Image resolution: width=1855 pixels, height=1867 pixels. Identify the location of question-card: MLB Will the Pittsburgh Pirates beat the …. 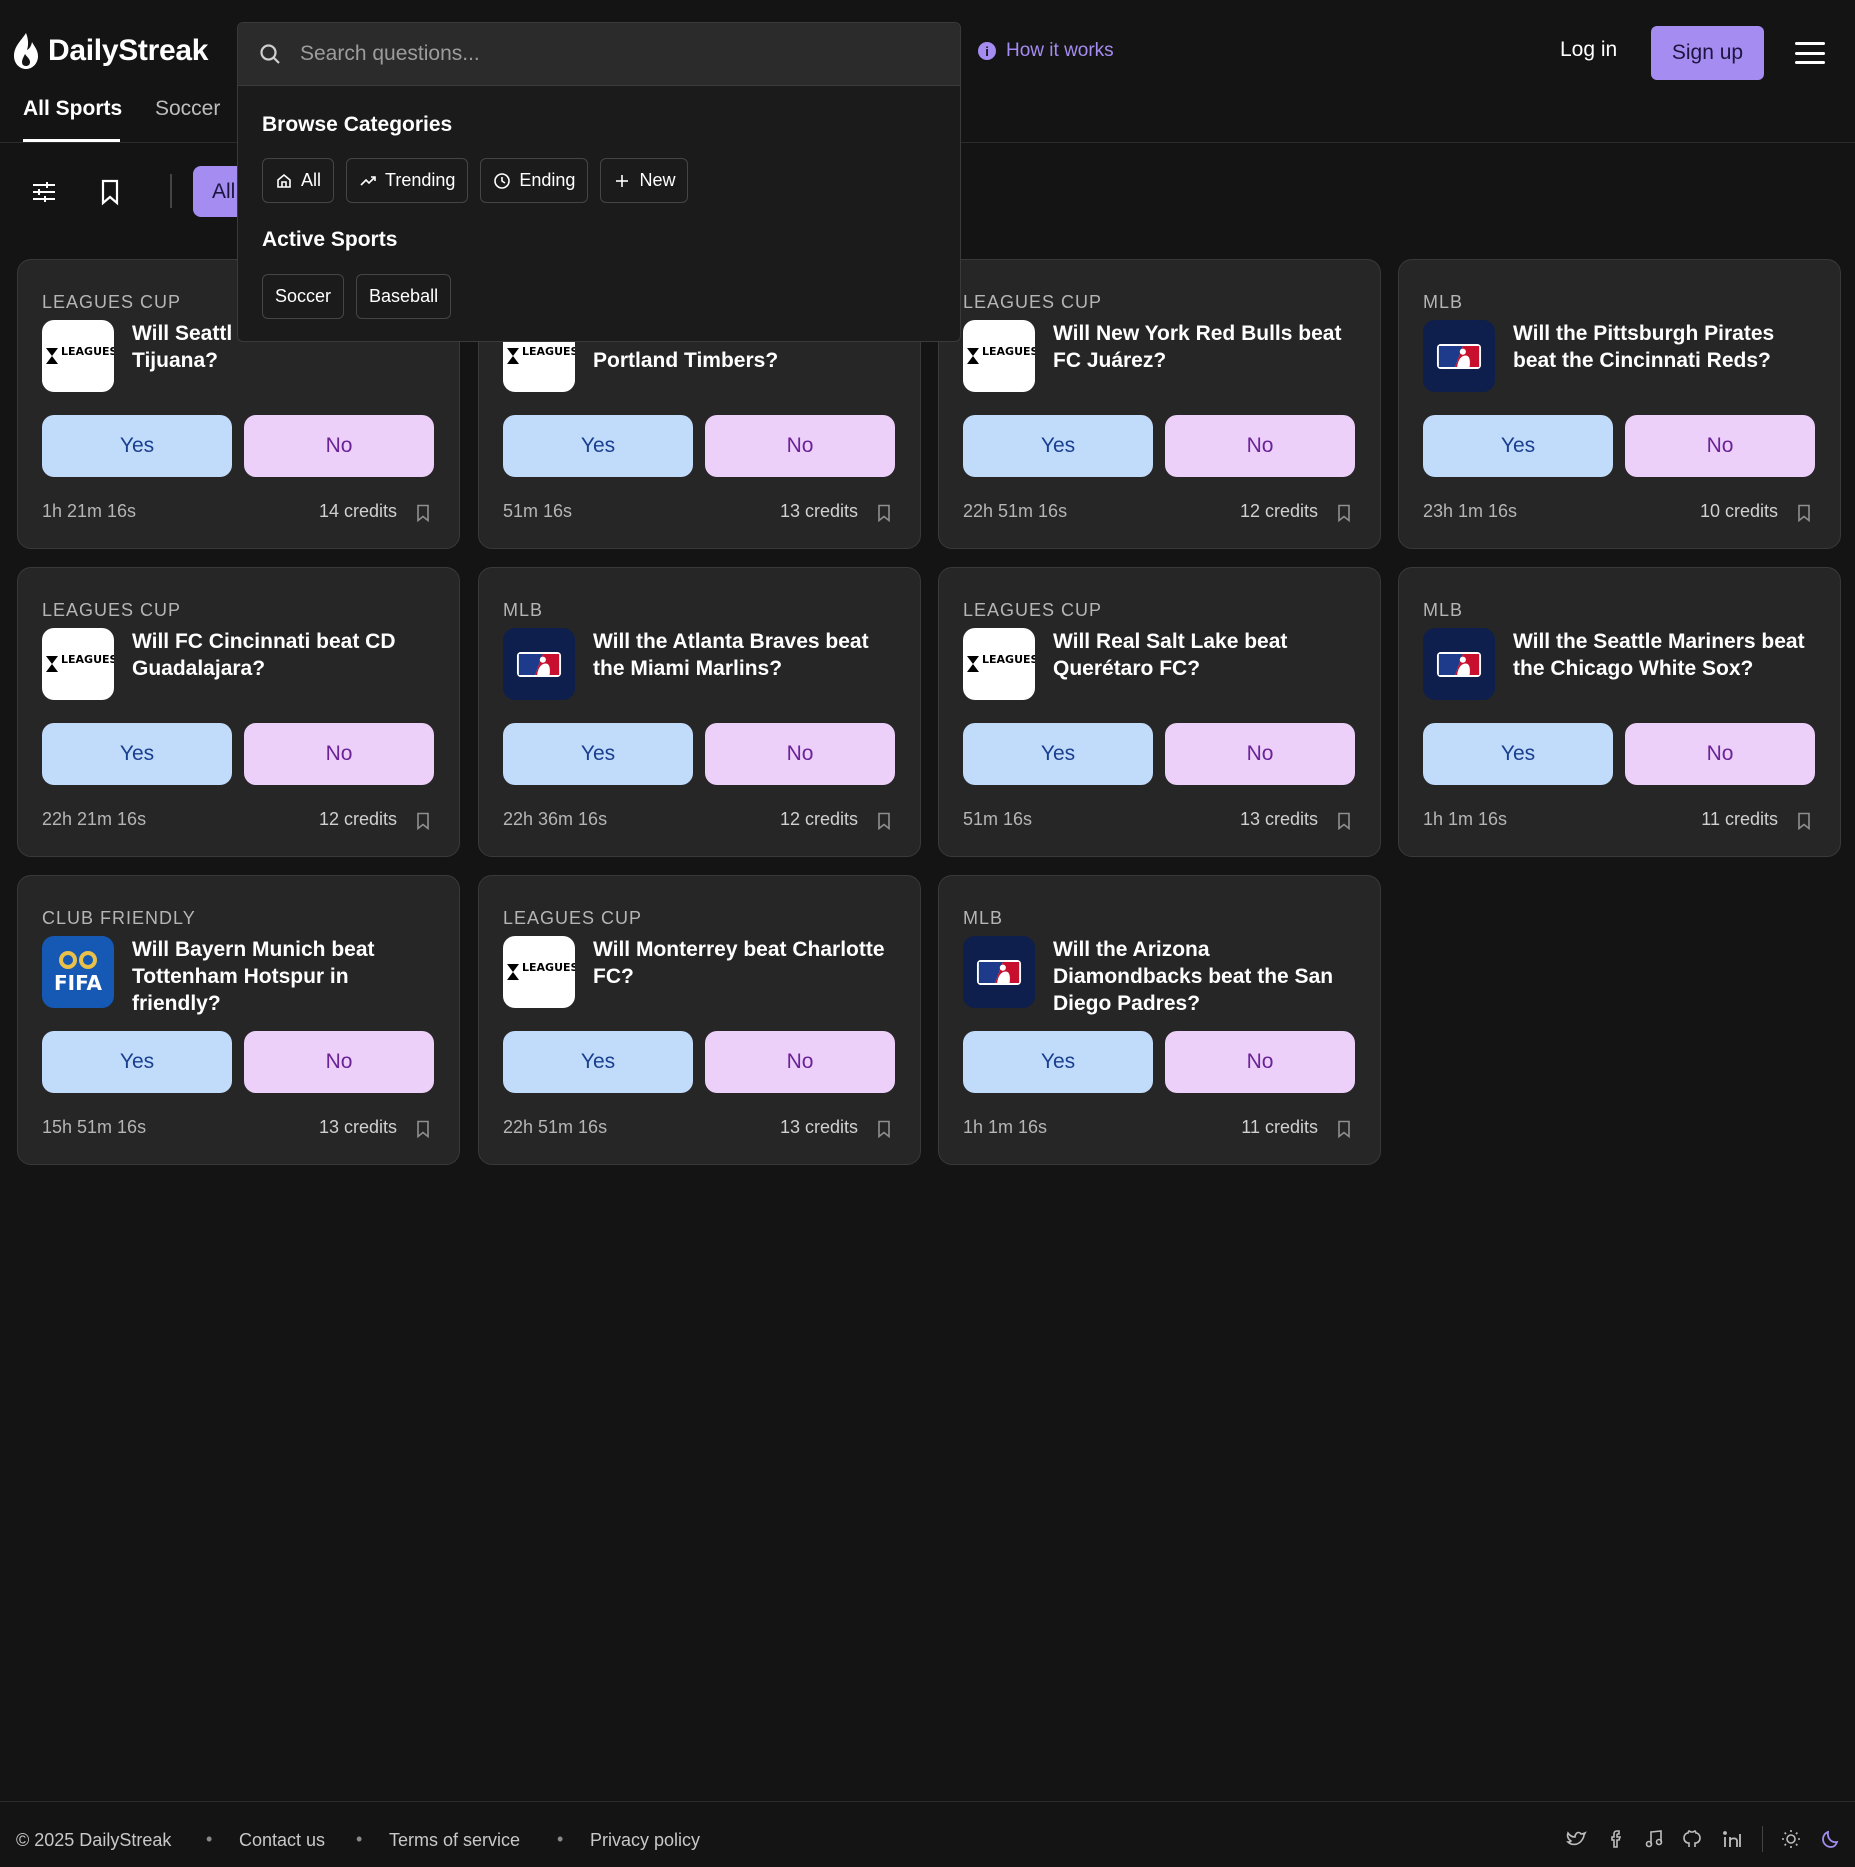
(1619, 404).